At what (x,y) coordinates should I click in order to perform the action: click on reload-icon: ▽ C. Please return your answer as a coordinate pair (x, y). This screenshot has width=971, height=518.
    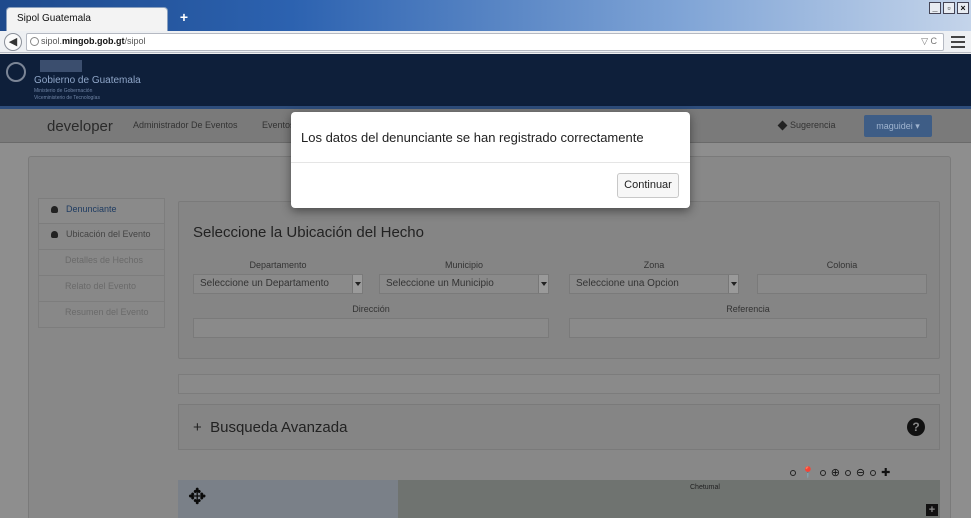
    Looking at the image, I should click on (929, 41).